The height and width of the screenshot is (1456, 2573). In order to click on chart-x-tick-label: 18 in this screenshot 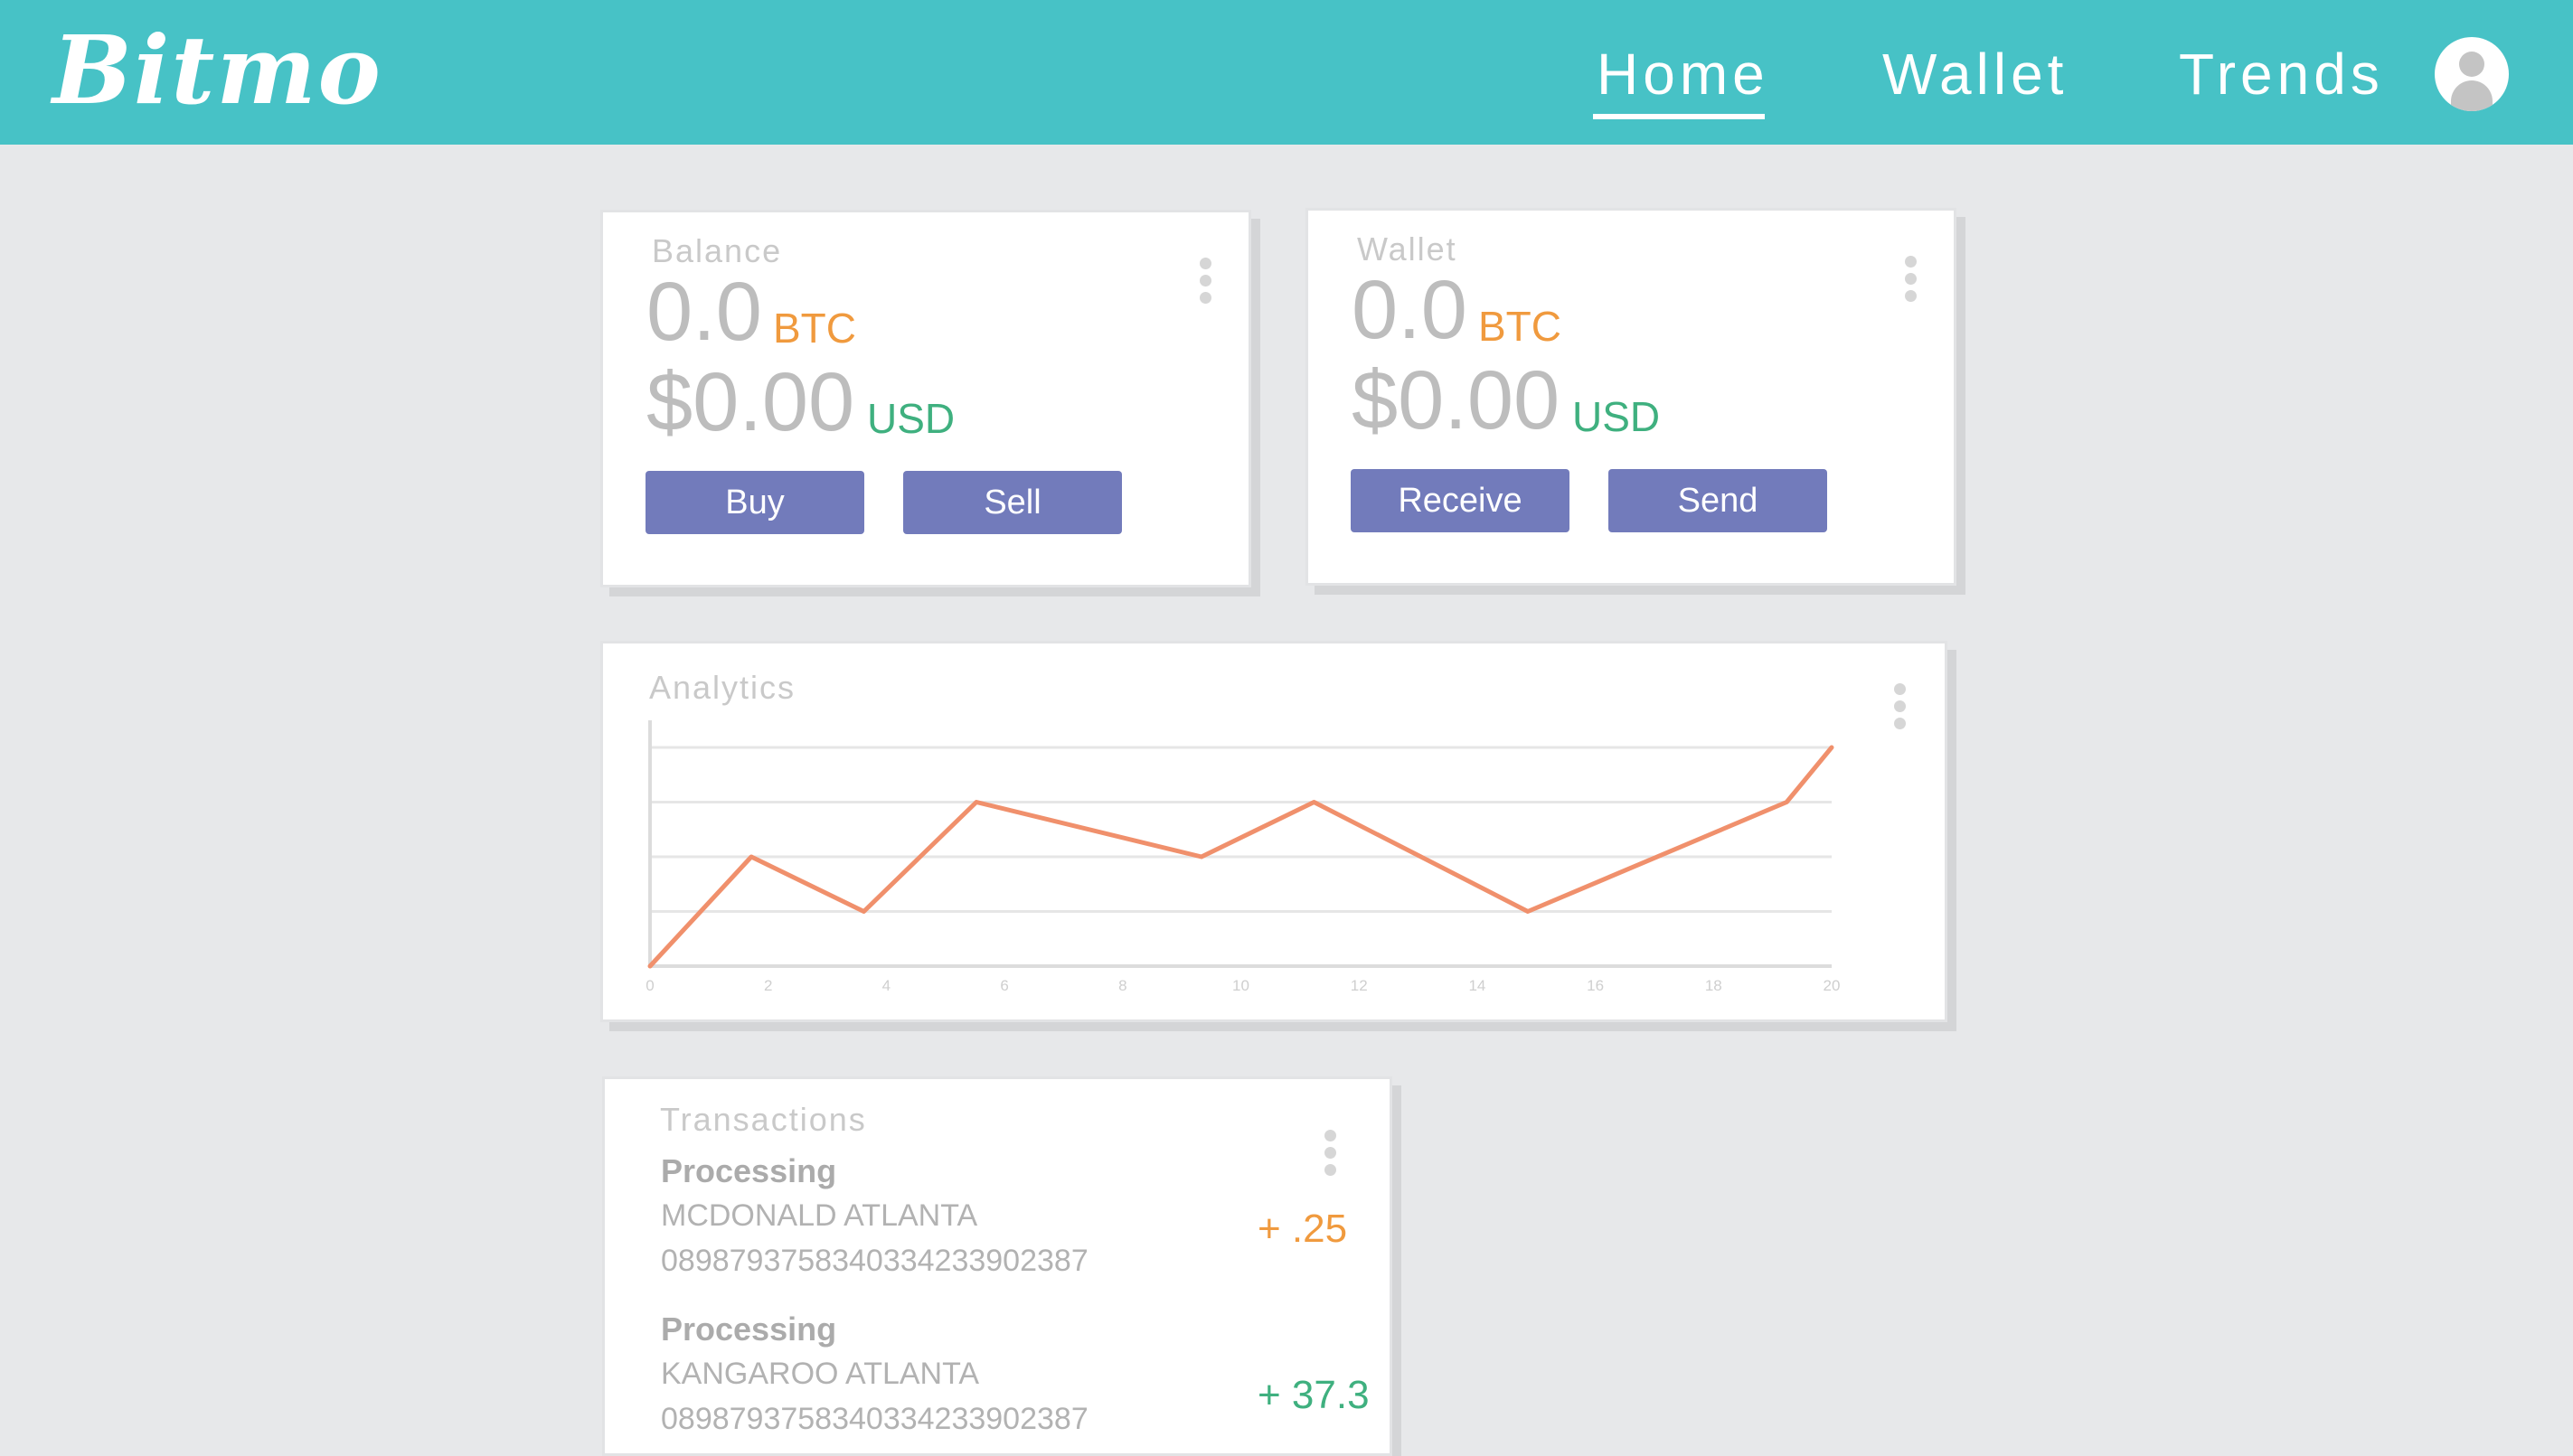, I will do `click(1713, 986)`.